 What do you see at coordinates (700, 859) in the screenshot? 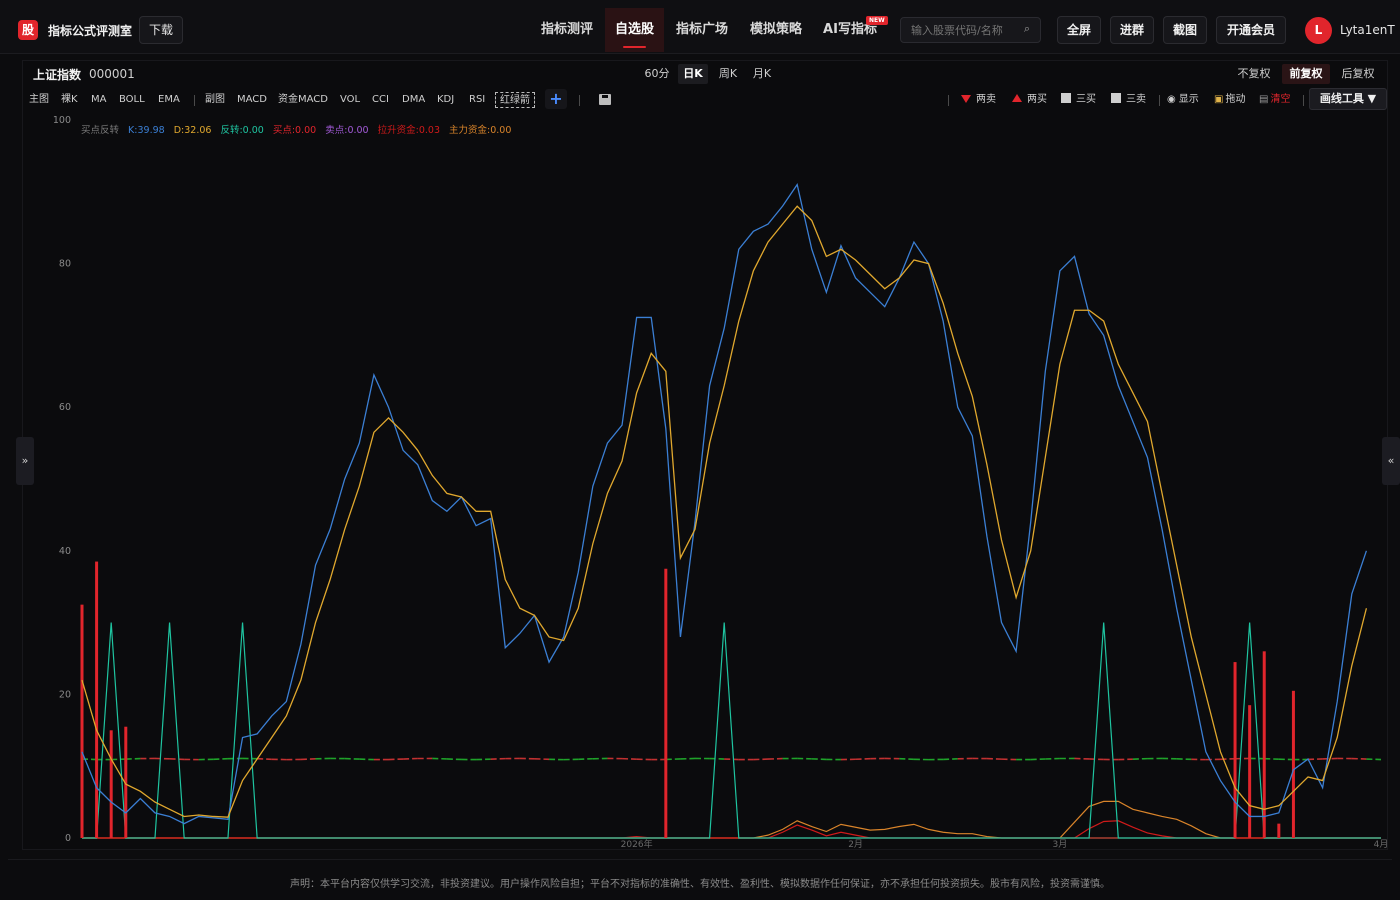
I see `footer-divider` at bounding box center [700, 859].